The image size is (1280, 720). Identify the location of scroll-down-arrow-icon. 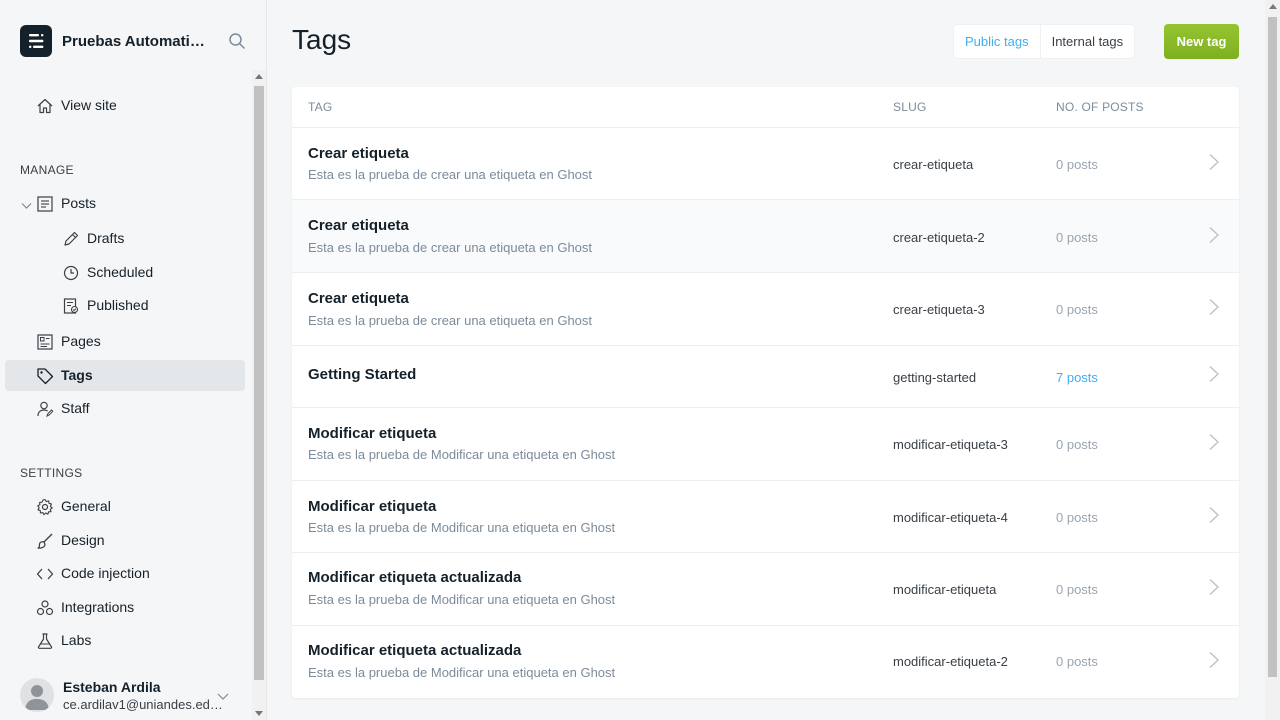
(259, 713).